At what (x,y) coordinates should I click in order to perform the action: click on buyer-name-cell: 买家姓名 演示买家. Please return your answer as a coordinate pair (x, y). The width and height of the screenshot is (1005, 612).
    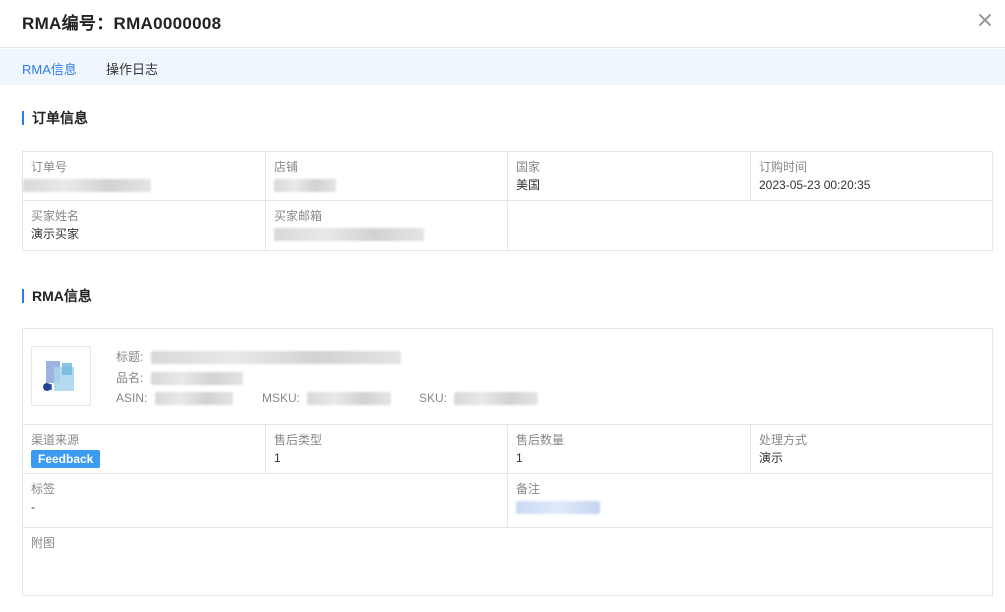
    Looking at the image, I should click on (144, 225).